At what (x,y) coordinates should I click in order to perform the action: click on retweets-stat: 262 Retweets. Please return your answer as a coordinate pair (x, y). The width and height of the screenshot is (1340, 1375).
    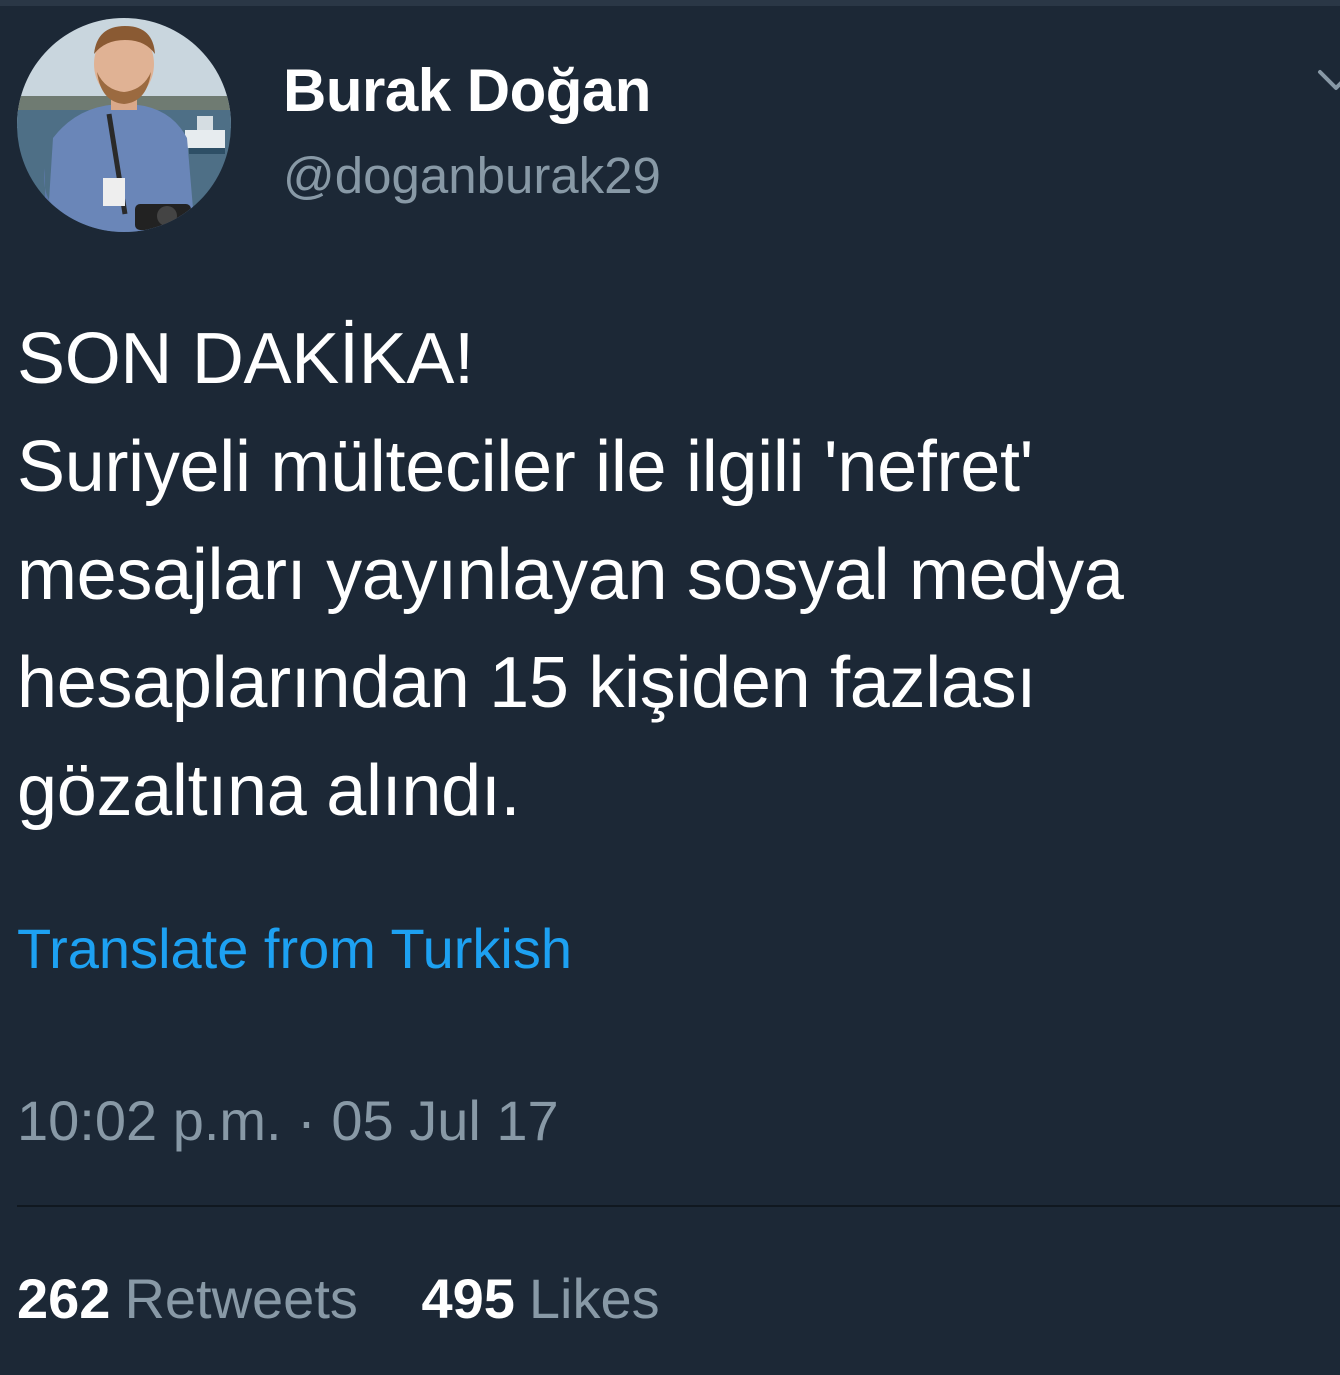
    Looking at the image, I should click on (187, 1298).